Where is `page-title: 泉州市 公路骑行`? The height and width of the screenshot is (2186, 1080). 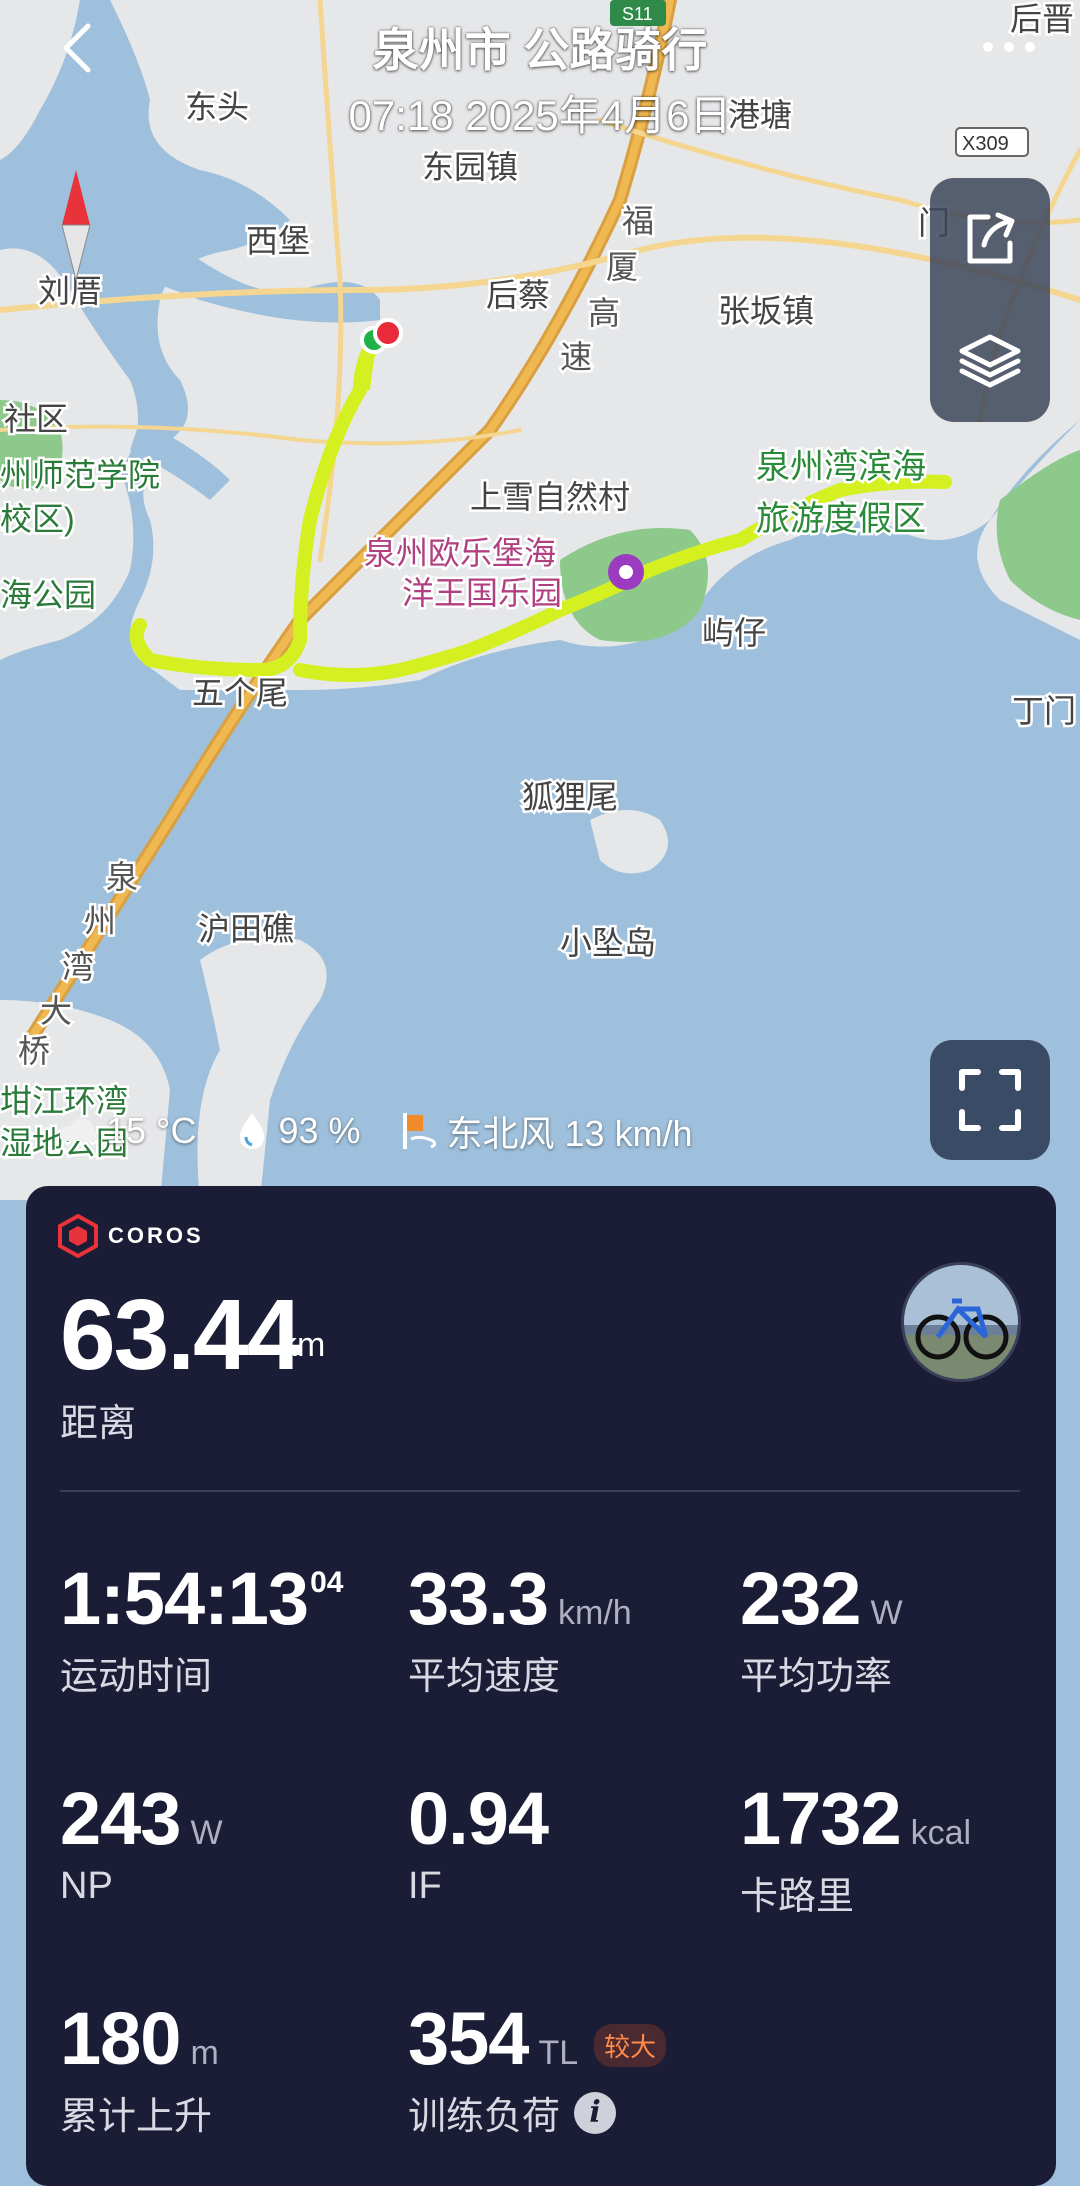 page-title: 泉州市 公路骑行 is located at coordinates (540, 50).